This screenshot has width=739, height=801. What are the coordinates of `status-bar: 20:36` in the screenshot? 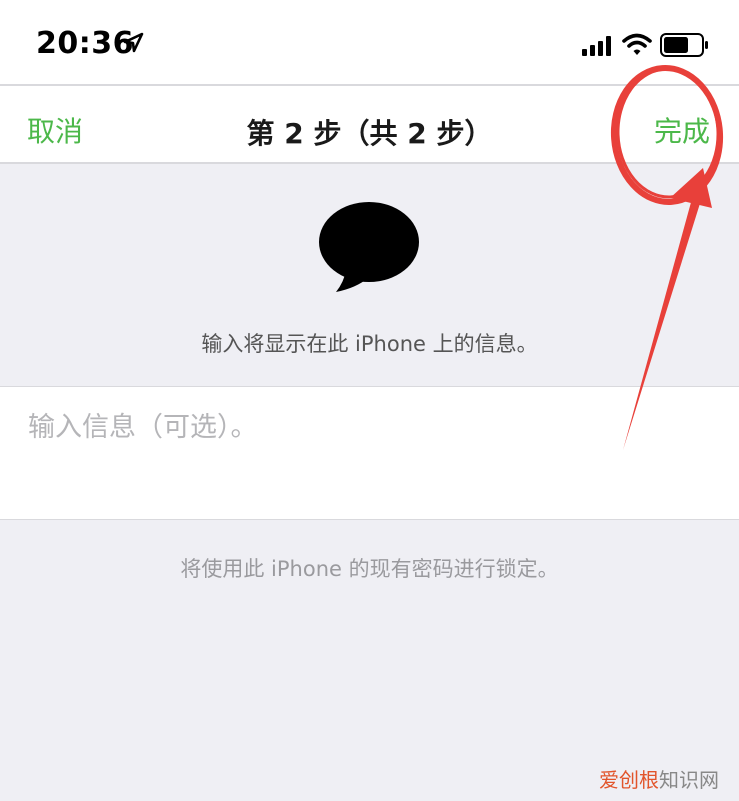 It's located at (369, 42).